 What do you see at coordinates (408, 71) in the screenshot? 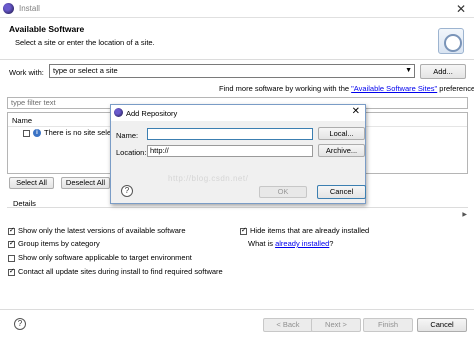
I see `chevron-down-icon: ▼` at bounding box center [408, 71].